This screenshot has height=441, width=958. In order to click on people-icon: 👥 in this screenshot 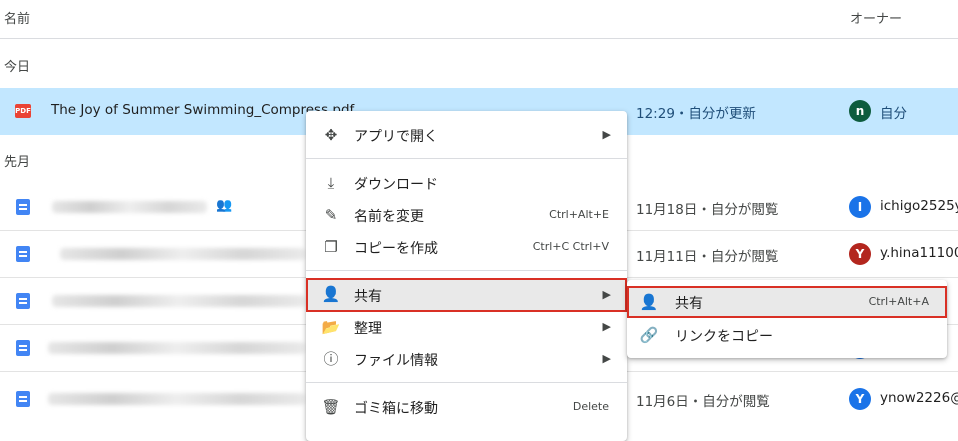, I will do `click(224, 205)`.